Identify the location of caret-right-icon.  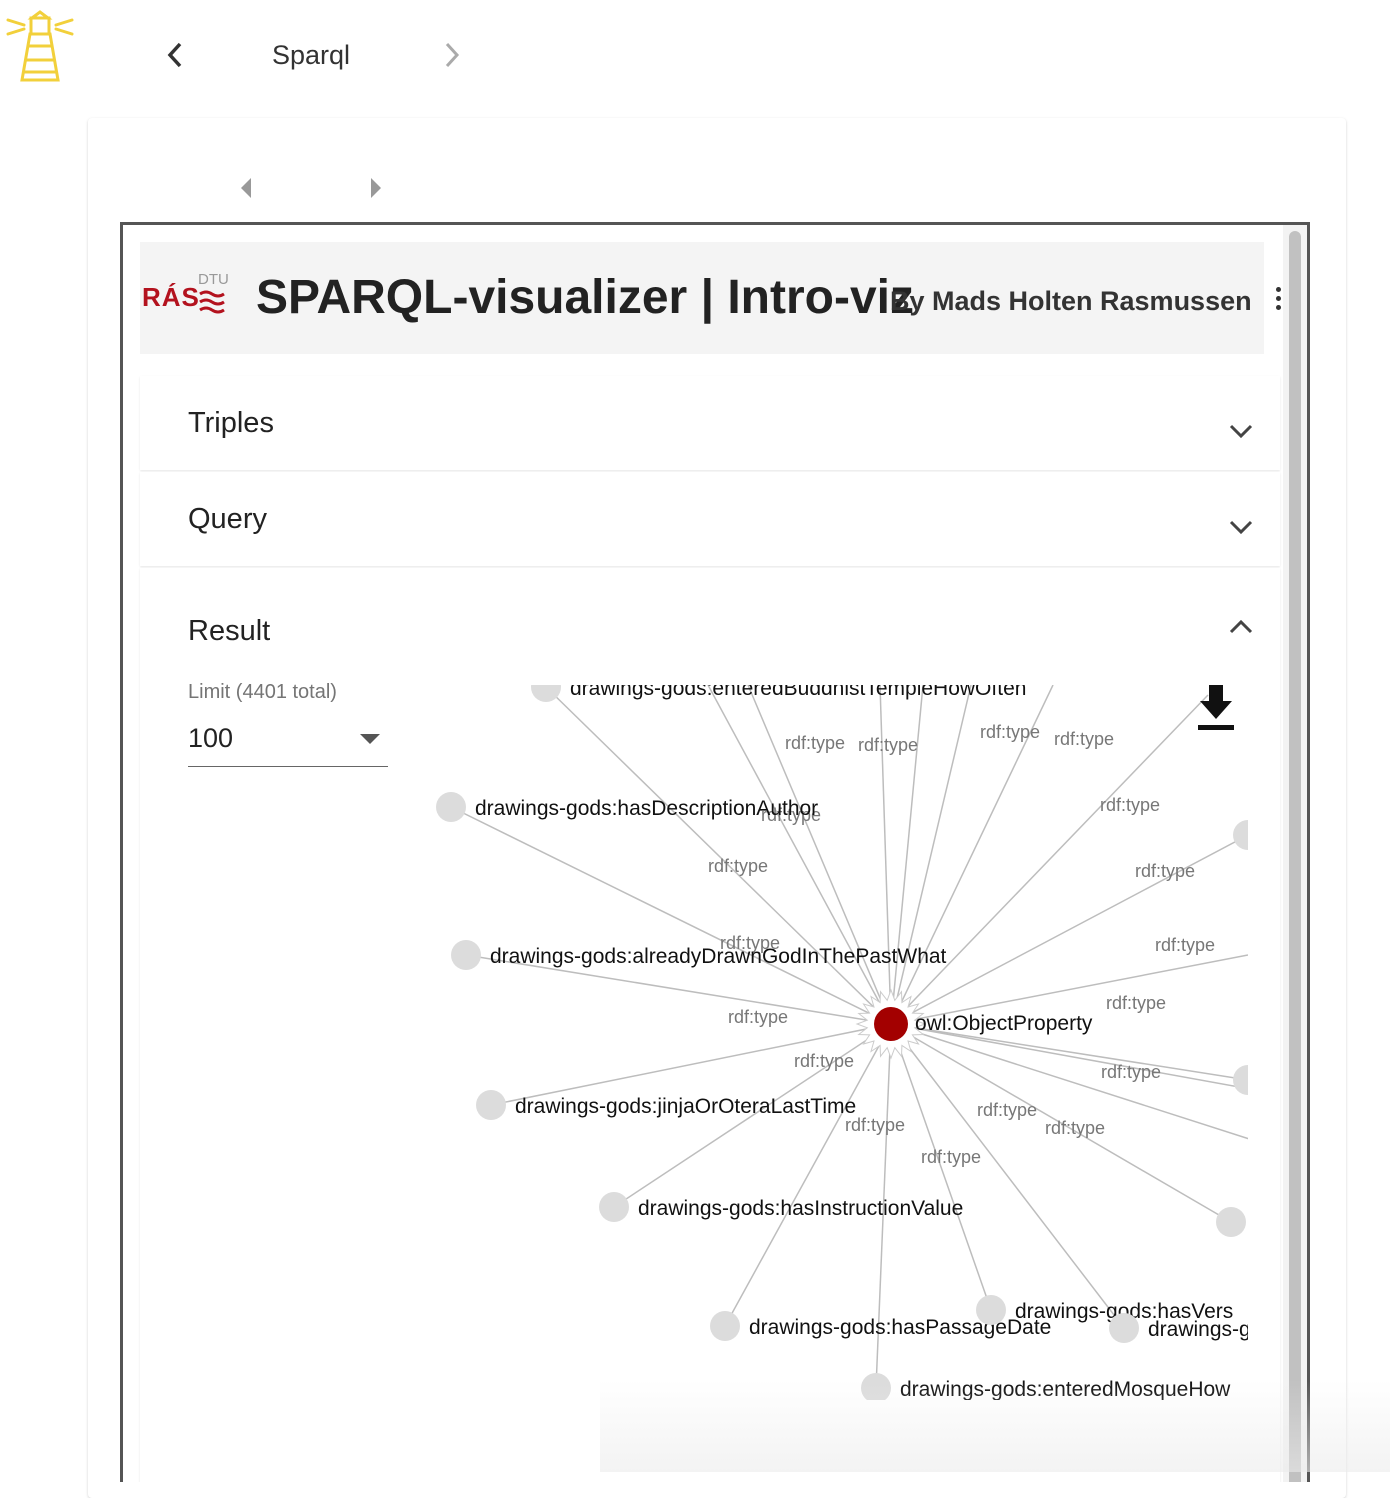
(376, 188).